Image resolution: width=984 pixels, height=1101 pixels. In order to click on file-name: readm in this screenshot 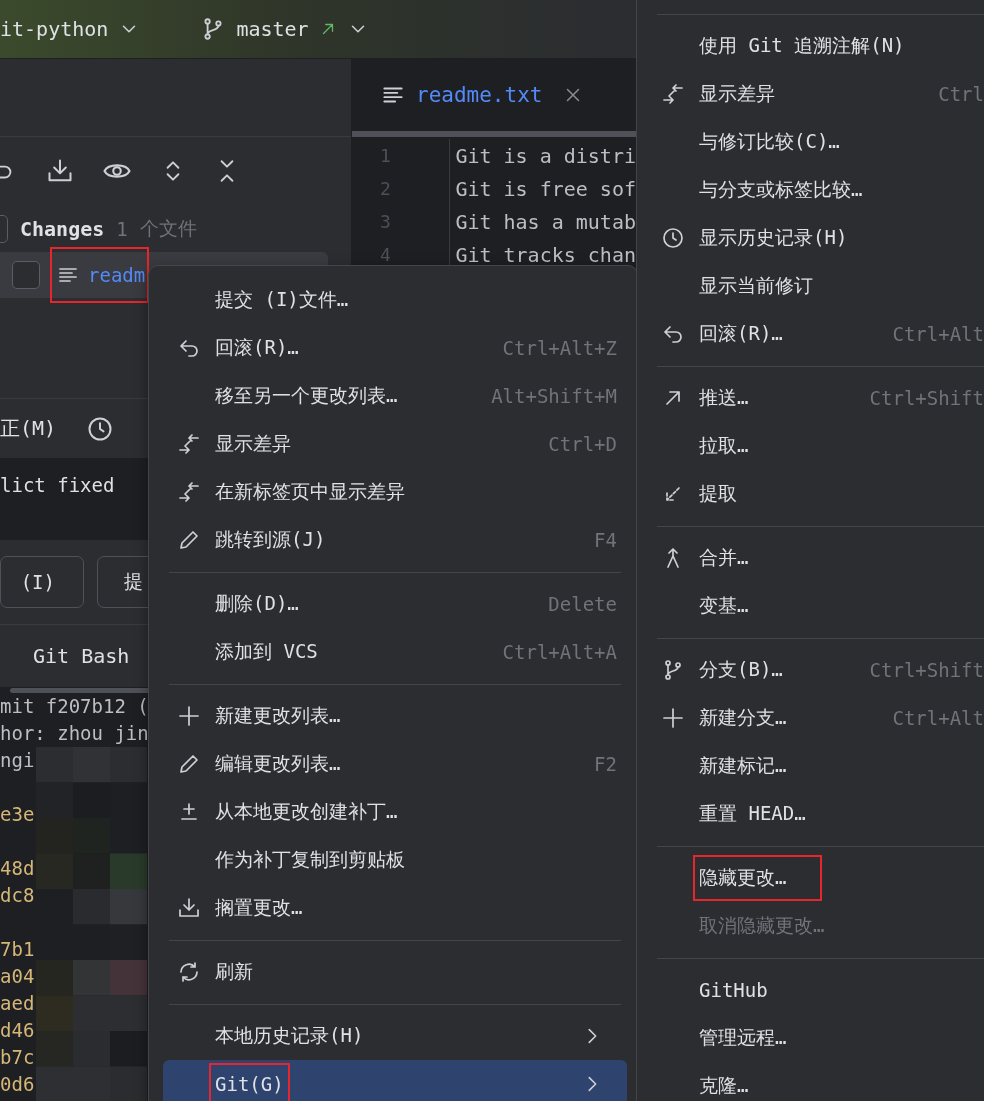, I will do `click(117, 275)`.